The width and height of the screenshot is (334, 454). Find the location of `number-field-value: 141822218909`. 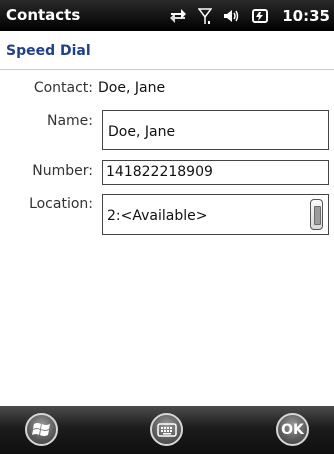

number-field-value: 141822218909 is located at coordinates (159, 172).